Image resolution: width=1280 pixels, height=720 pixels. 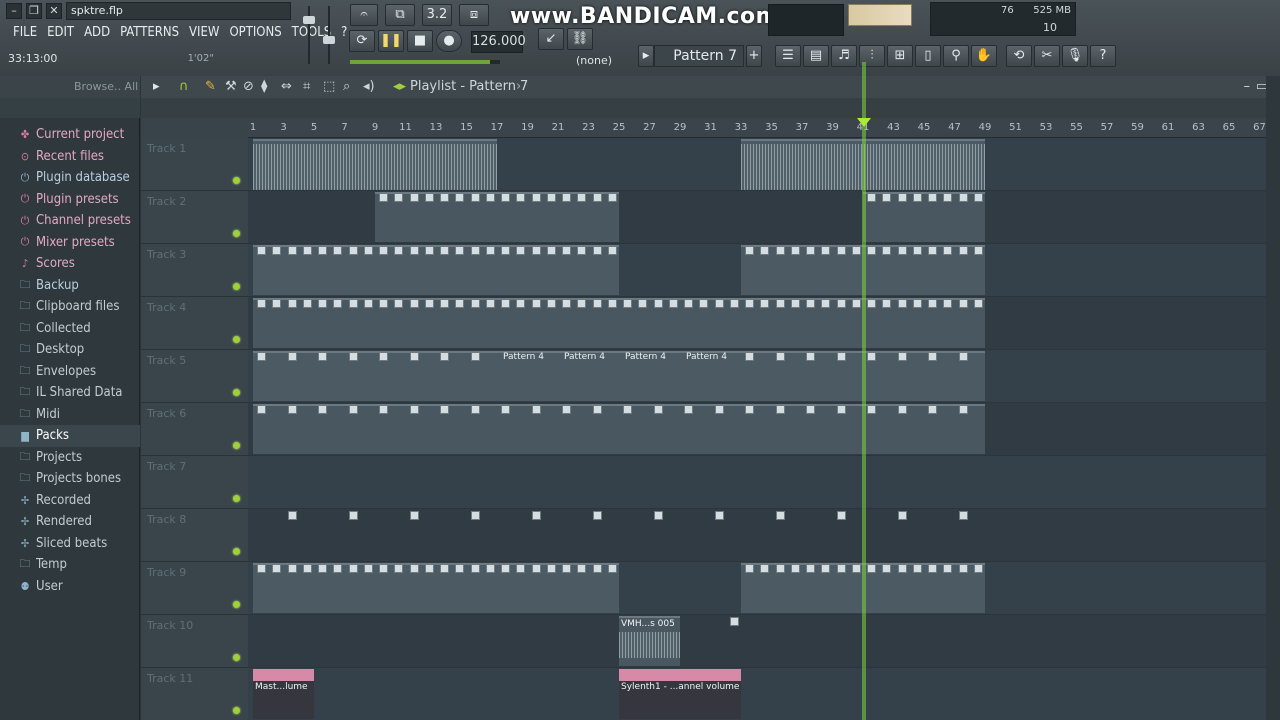 I want to click on pause-button: ❚❚, so click(x=391, y=41).